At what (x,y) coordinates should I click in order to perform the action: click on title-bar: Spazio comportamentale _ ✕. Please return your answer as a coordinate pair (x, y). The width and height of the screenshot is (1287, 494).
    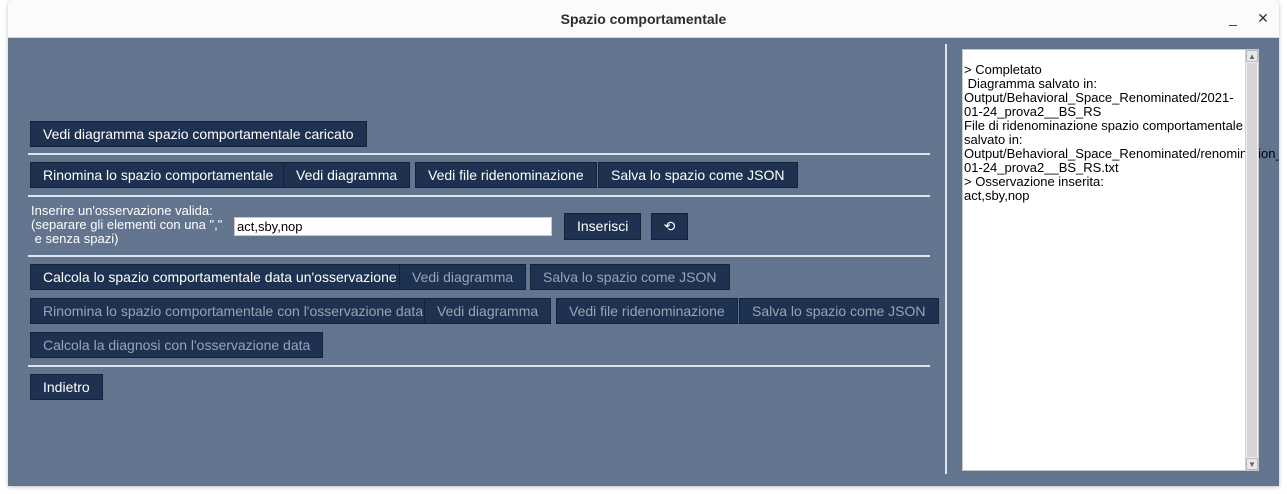
    Looking at the image, I should click on (643, 19).